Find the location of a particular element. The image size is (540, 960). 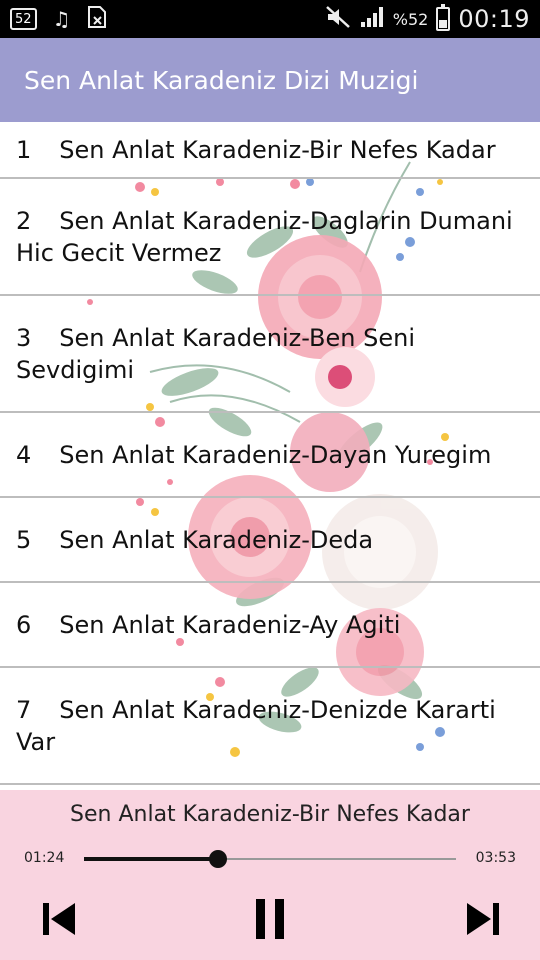

sim-off-icon is located at coordinates (97, 19).